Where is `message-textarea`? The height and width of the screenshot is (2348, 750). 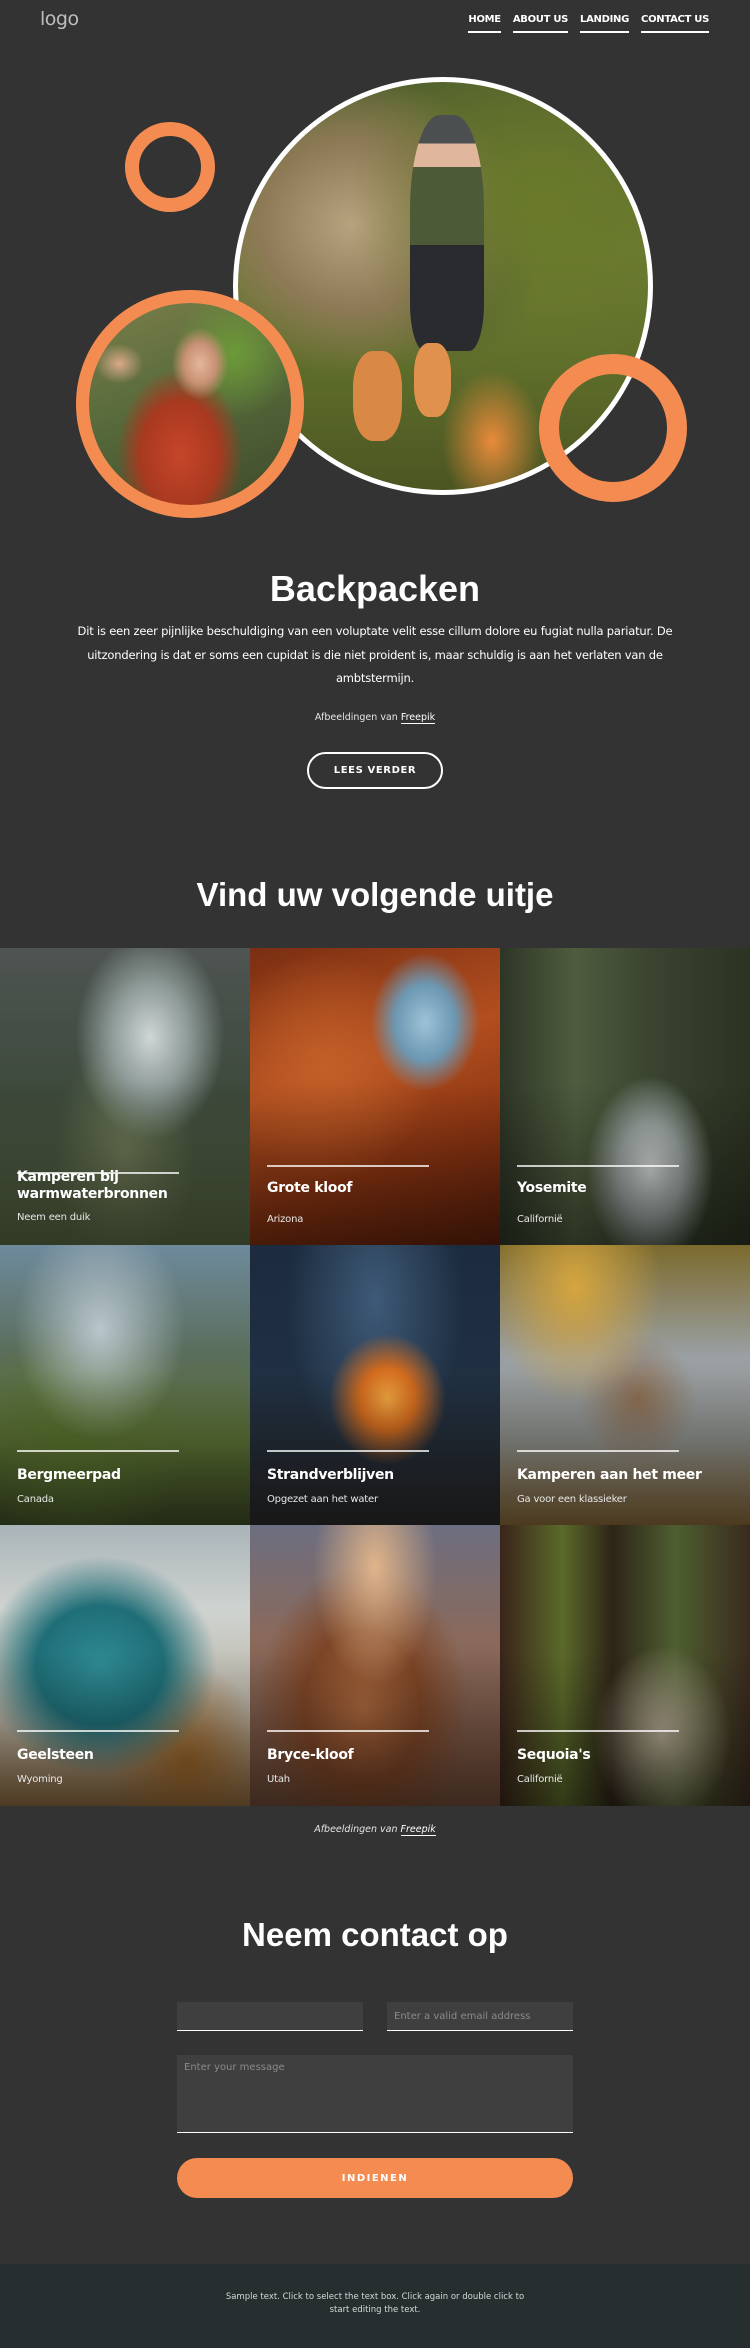
message-textarea is located at coordinates (375, 2094).